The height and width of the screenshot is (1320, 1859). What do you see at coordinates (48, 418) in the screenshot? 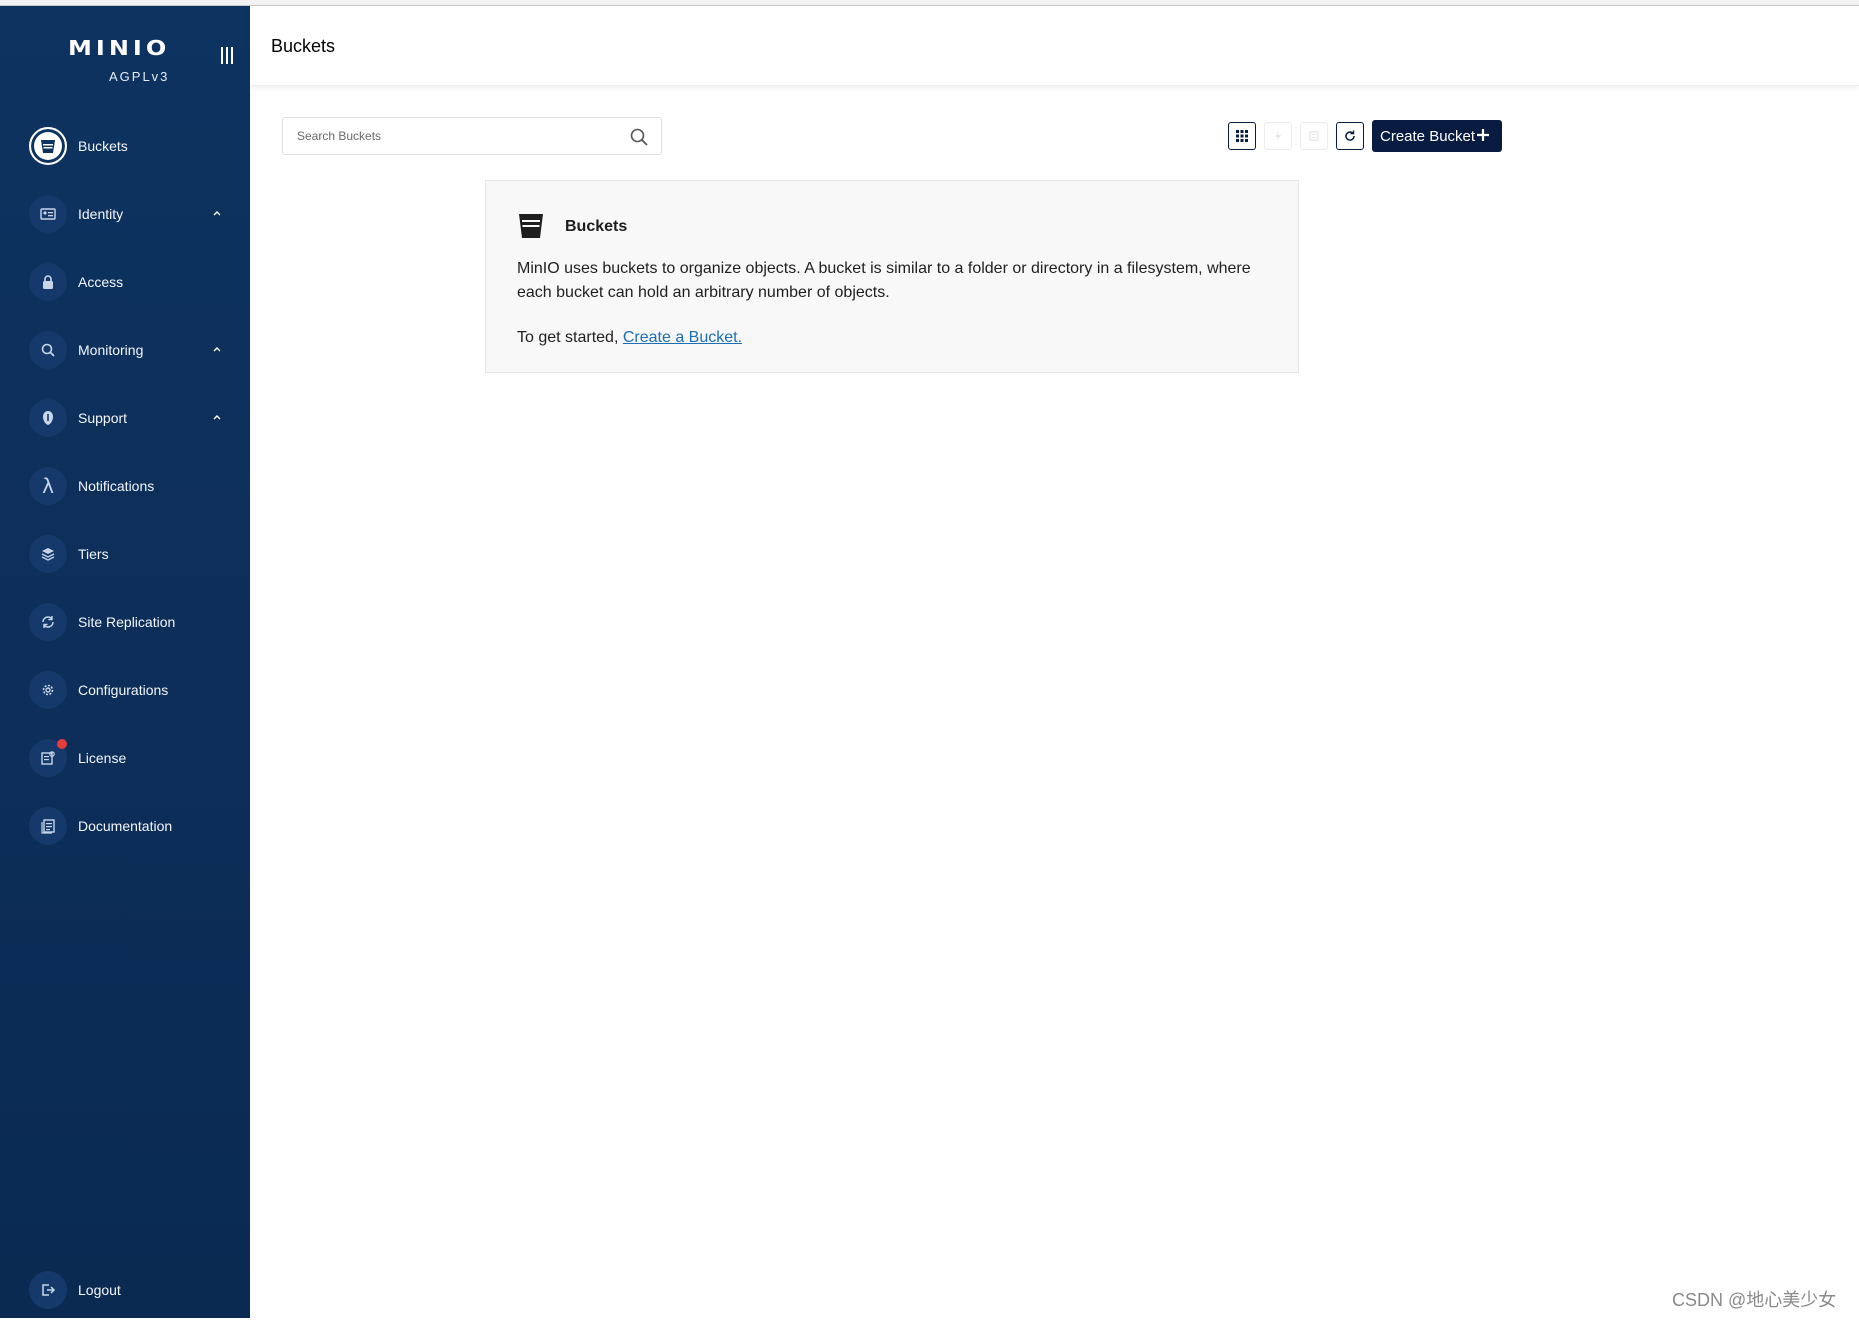
I see `support-icon` at bounding box center [48, 418].